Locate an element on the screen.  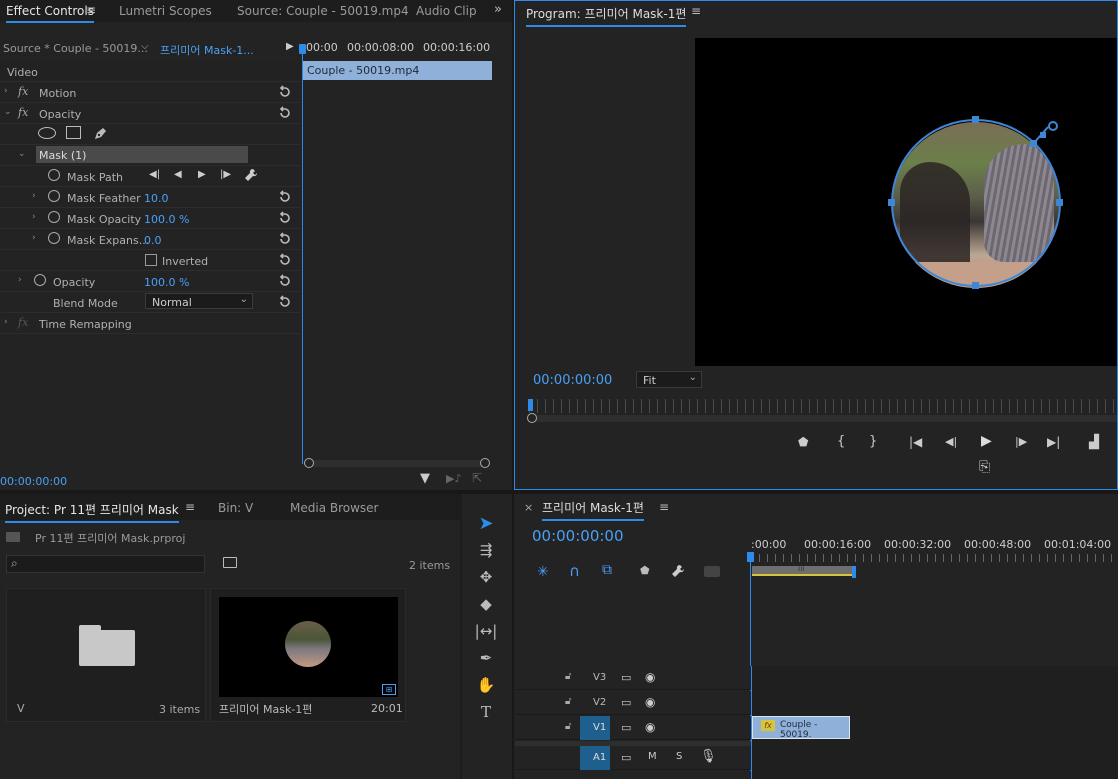
program-time-ruler is located at coordinates (823, 406).